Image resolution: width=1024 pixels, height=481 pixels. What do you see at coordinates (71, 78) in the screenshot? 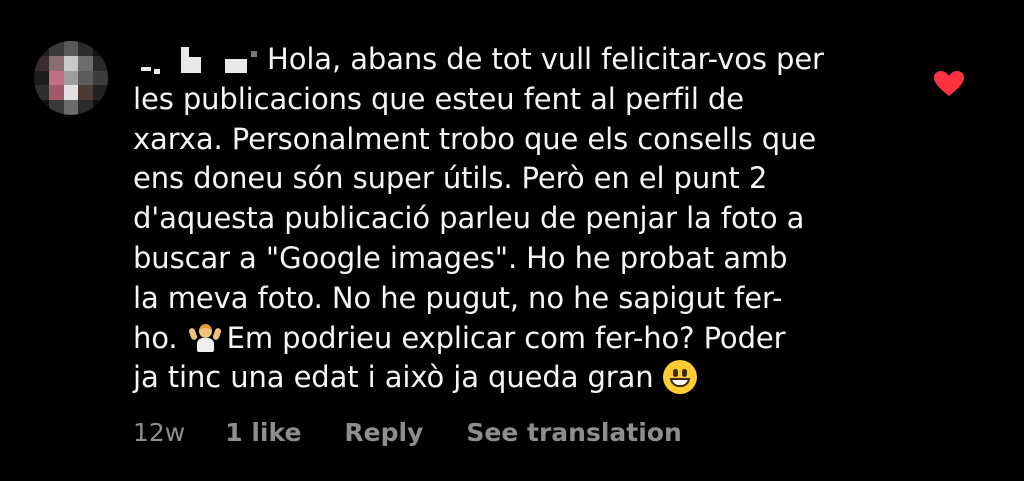
I see `avatar` at bounding box center [71, 78].